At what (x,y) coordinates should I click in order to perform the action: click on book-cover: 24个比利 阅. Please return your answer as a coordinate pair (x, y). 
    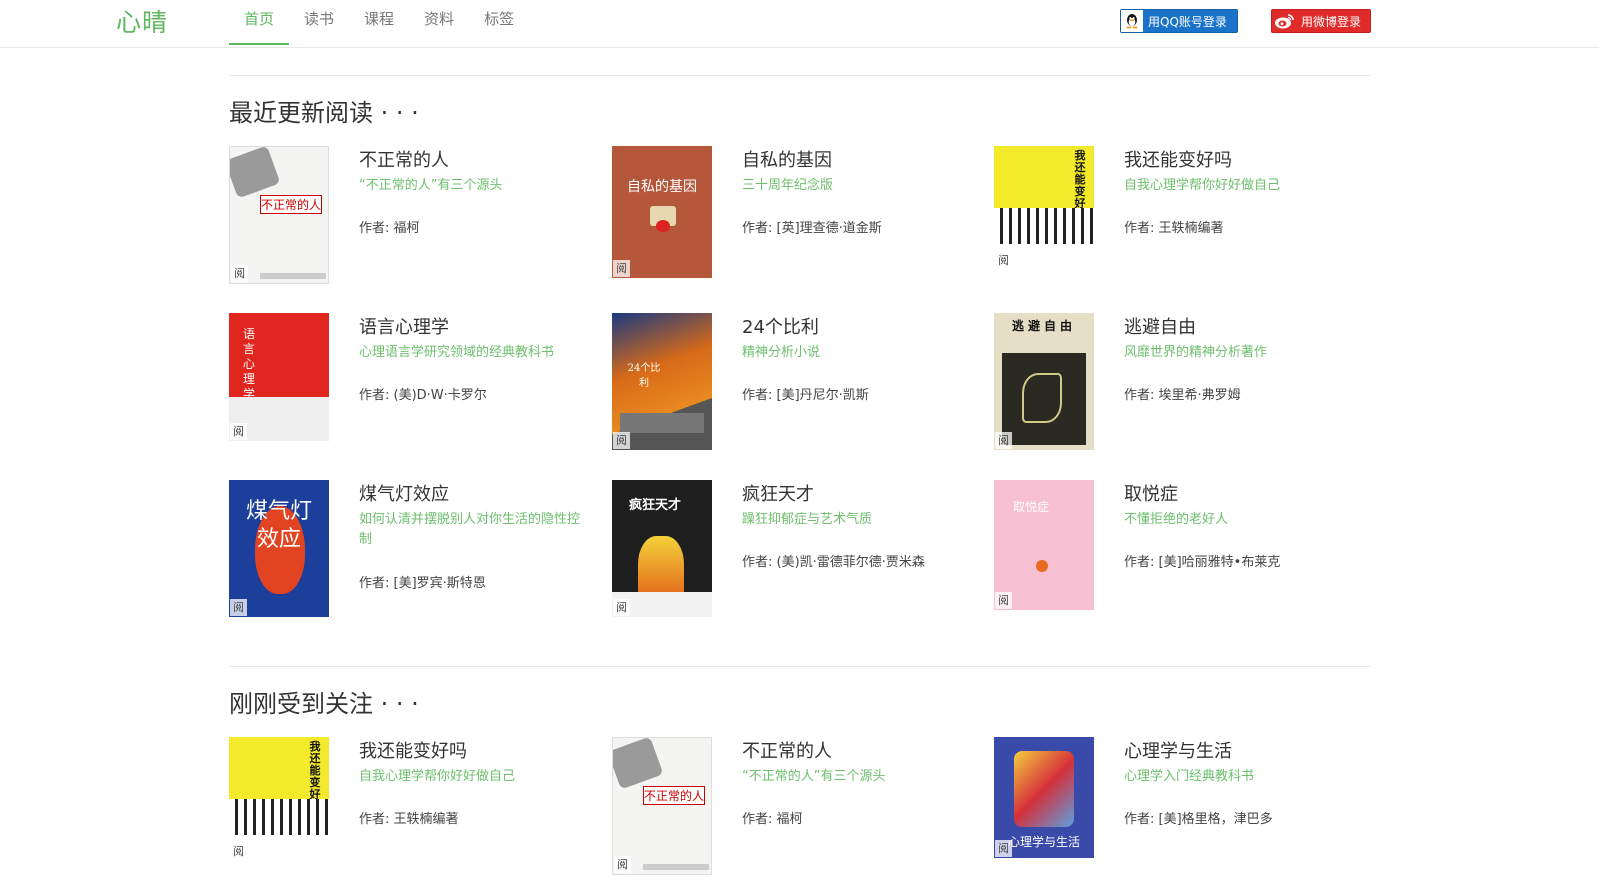
    Looking at the image, I should click on (662, 381).